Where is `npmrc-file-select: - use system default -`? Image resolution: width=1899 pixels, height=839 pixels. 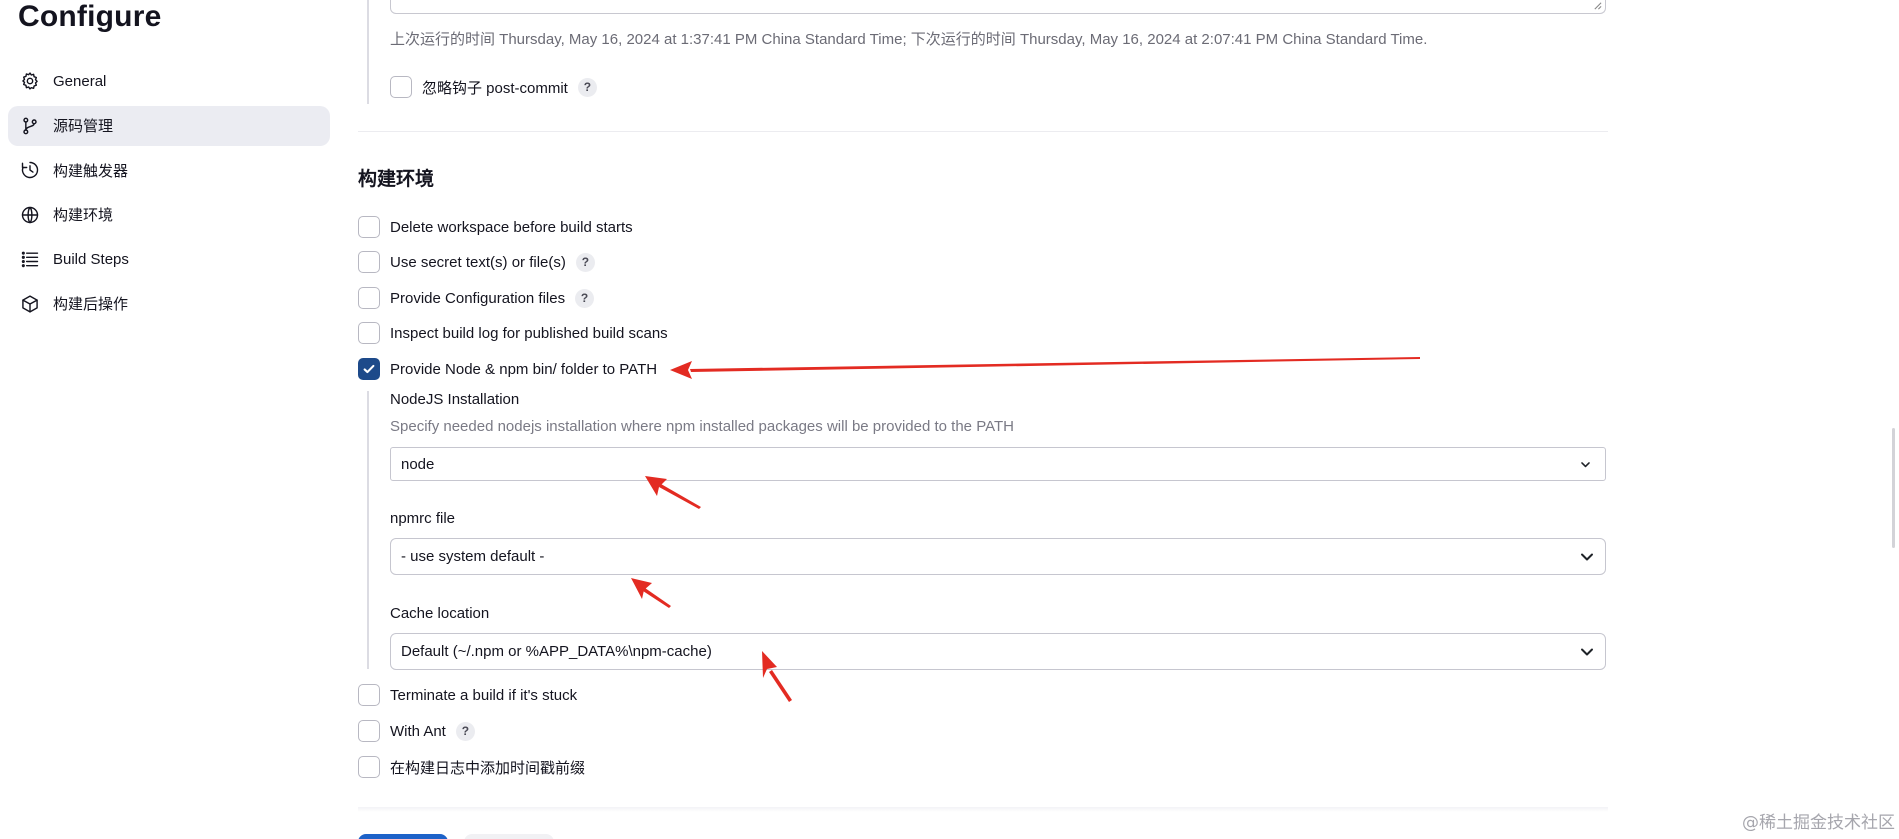 npmrc-file-select: - use system default - is located at coordinates (998, 556).